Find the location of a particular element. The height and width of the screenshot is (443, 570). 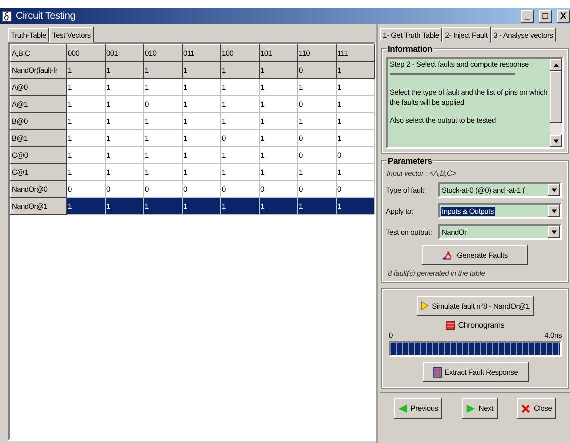

maximize-button: □ is located at coordinates (545, 16).